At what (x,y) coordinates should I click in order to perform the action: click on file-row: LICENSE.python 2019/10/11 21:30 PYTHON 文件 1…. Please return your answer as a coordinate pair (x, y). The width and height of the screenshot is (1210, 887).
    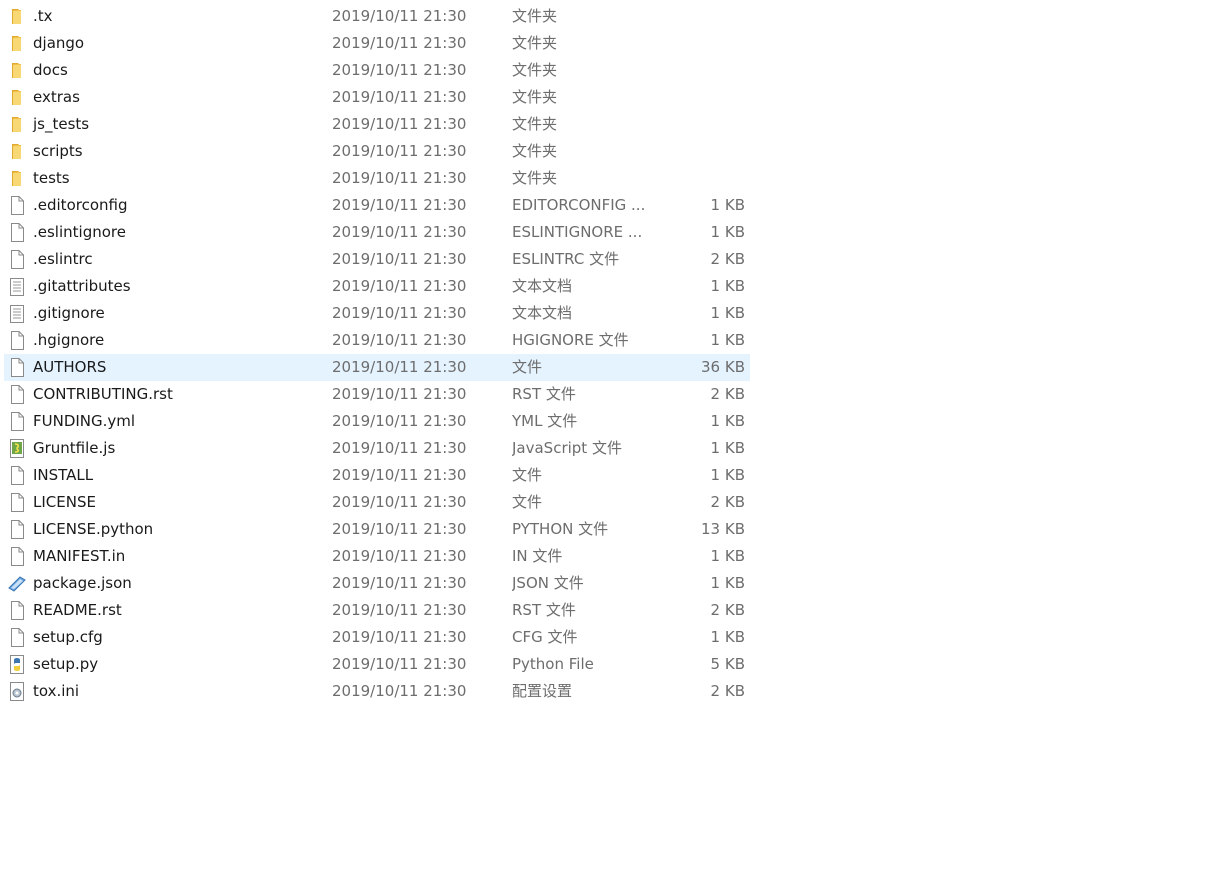
    Looking at the image, I should click on (377, 529).